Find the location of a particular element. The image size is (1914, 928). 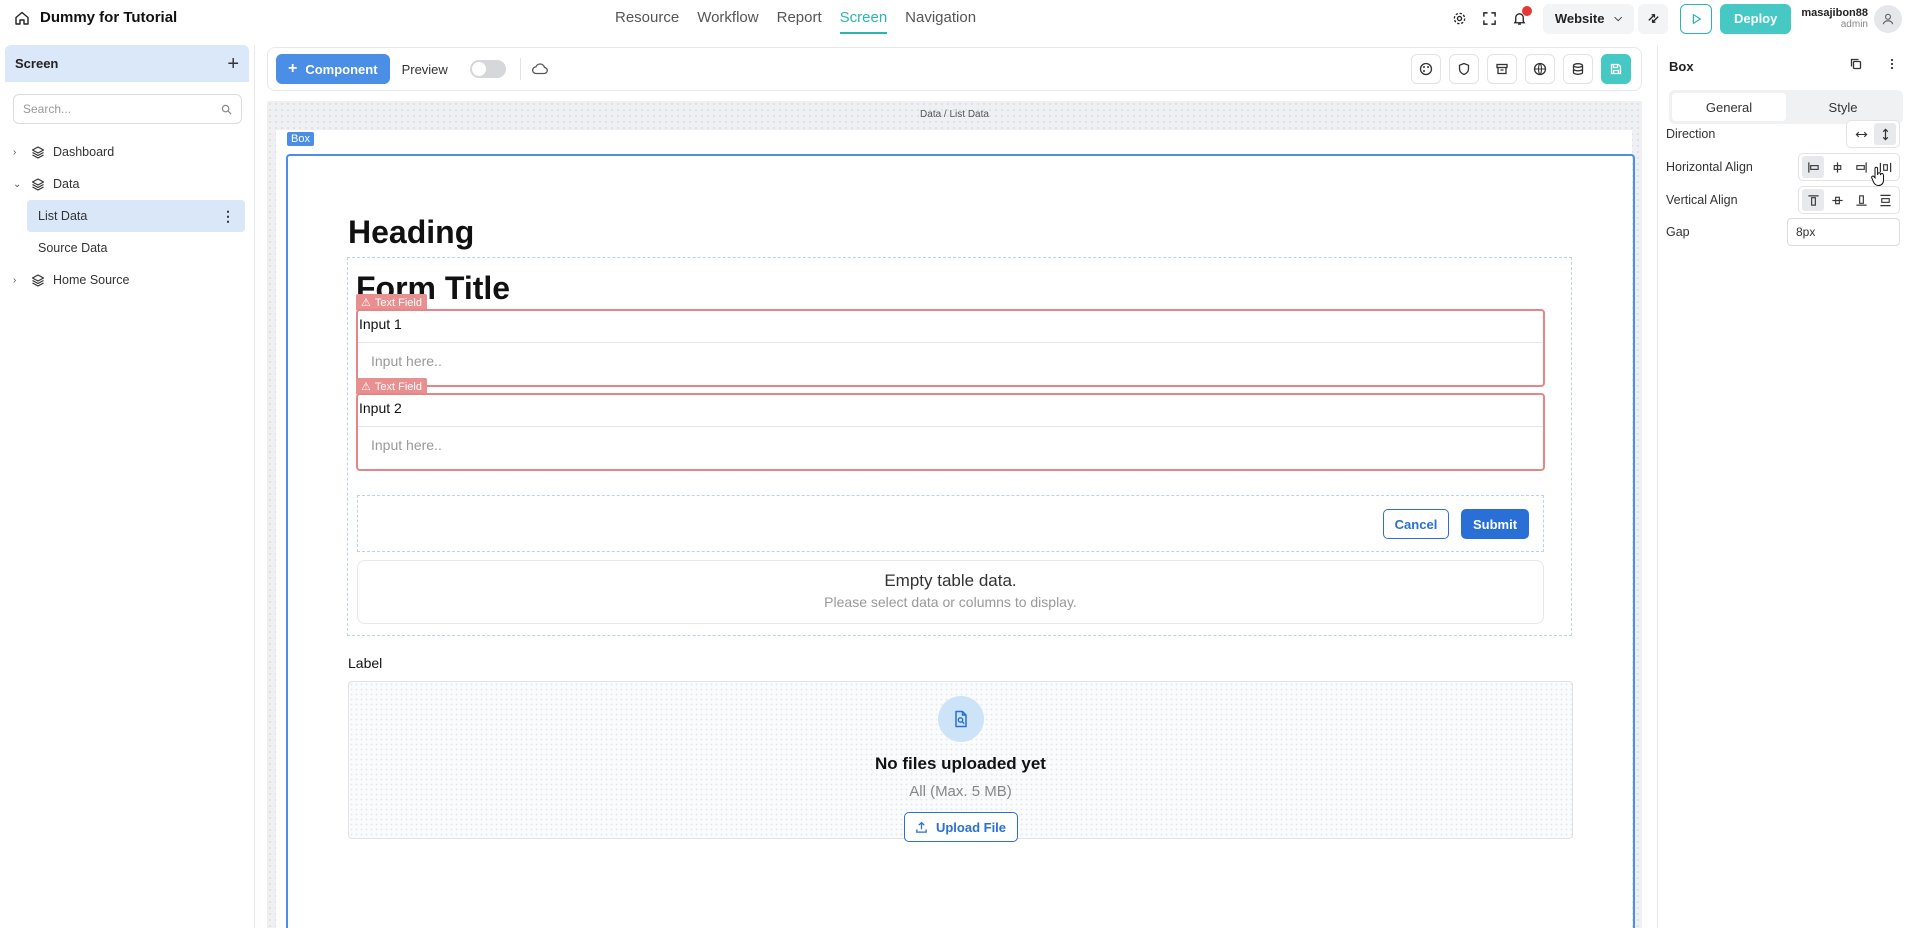

switch-button is located at coordinates (1653, 18).